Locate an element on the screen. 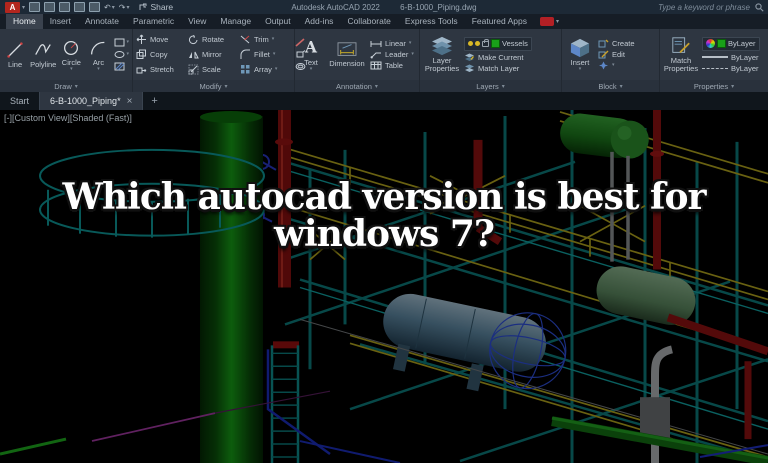 This screenshot has height=463, width=768. annotation-expand-icon: ▾ is located at coordinates (376, 86).